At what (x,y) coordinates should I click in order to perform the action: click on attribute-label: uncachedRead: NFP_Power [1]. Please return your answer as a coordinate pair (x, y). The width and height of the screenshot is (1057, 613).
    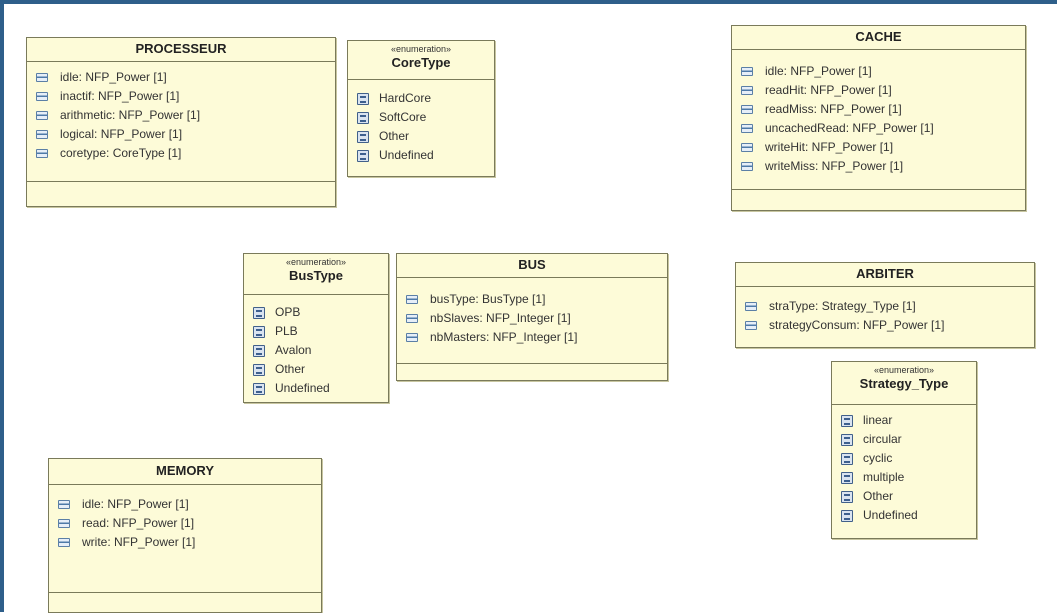
    Looking at the image, I should click on (849, 128).